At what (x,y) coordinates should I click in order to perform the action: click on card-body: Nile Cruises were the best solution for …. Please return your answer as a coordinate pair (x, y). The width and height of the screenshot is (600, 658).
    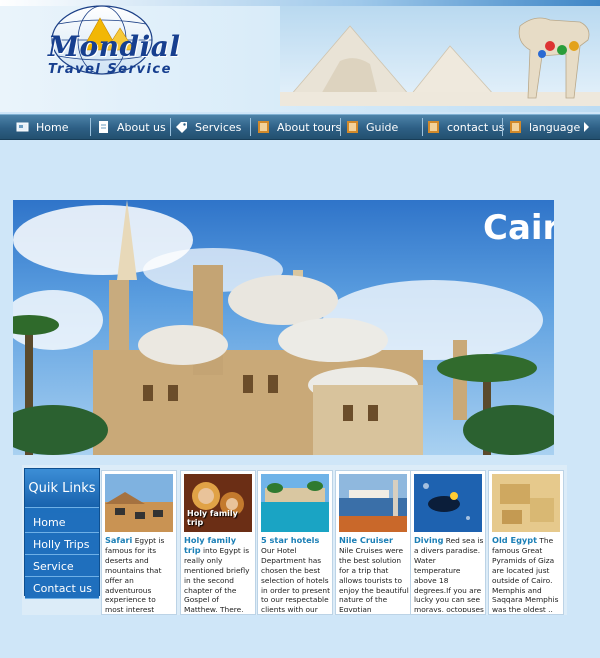
    Looking at the image, I should click on (374, 578).